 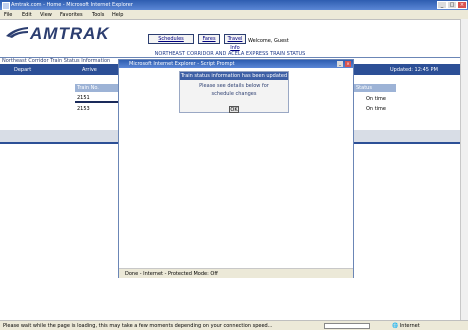 I want to click on menu-tools: Tools, so click(x=98, y=15).